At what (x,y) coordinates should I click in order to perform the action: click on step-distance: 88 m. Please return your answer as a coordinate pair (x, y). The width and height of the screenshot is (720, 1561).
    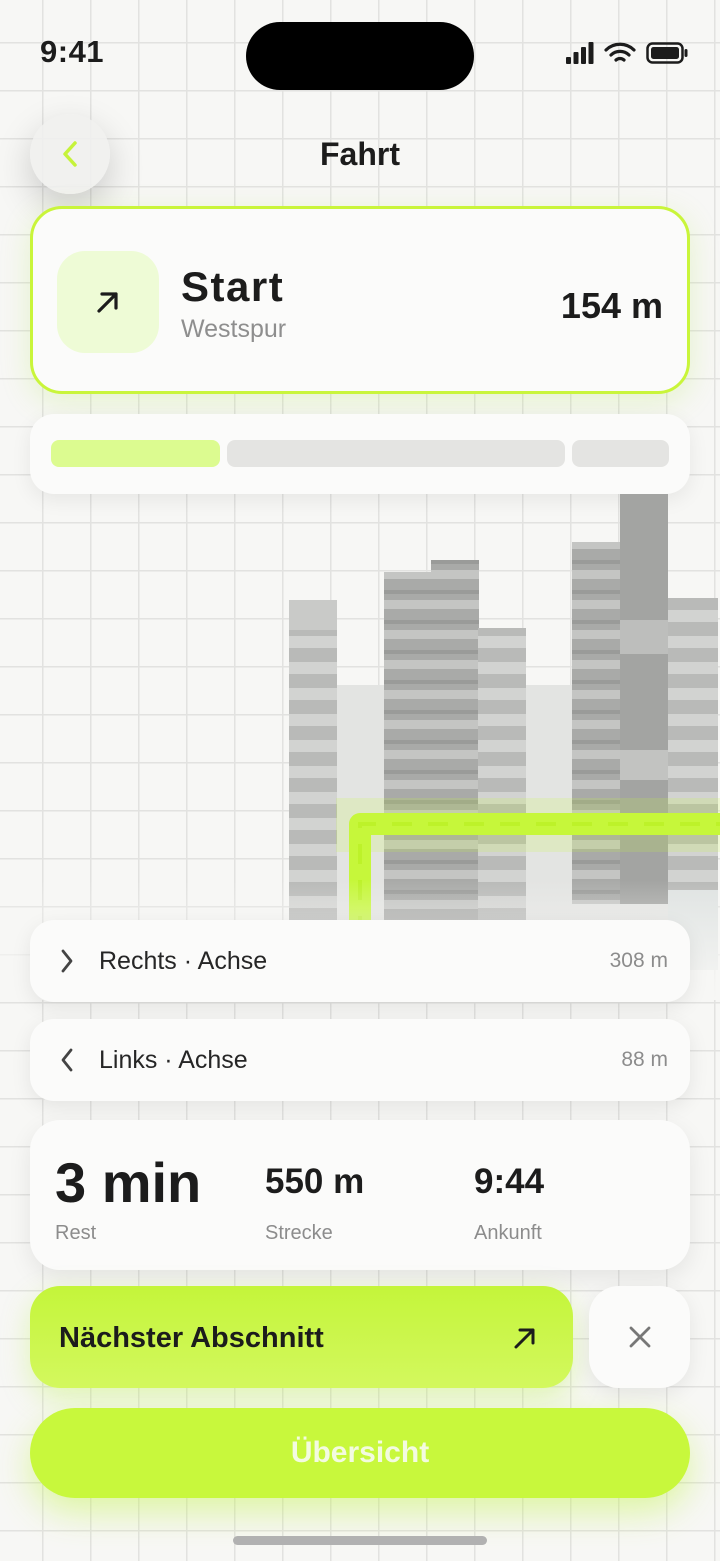
    Looking at the image, I should click on (644, 1059).